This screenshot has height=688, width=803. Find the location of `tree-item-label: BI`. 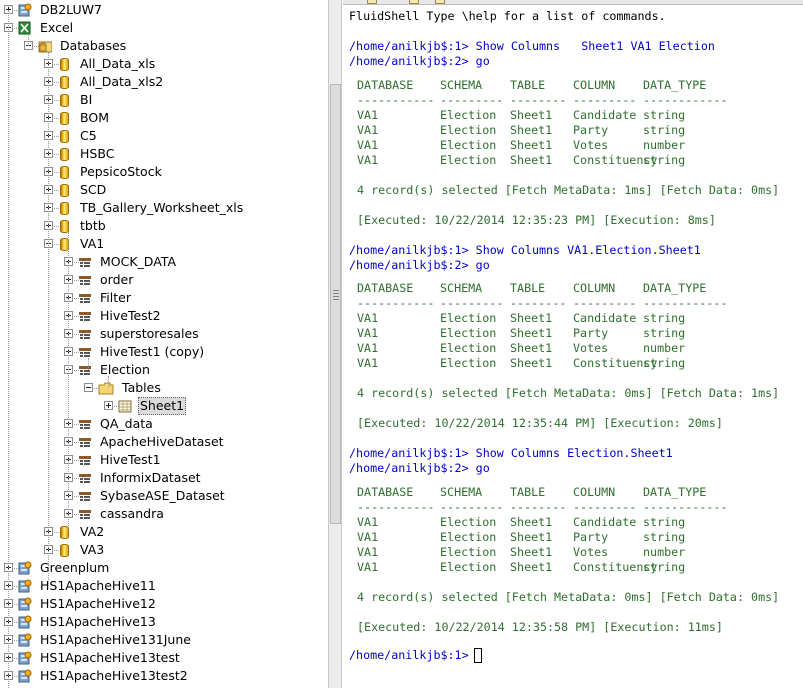

tree-item-label: BI is located at coordinates (86, 99).